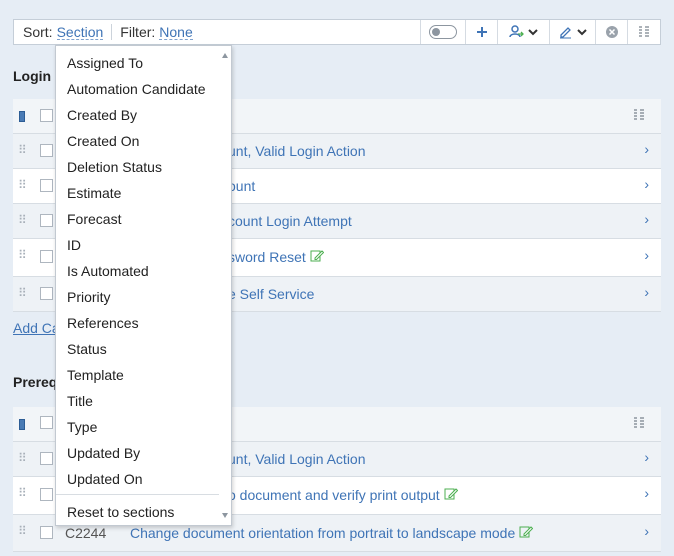 The image size is (674, 556). I want to click on filter-dropdown: None, so click(176, 32).